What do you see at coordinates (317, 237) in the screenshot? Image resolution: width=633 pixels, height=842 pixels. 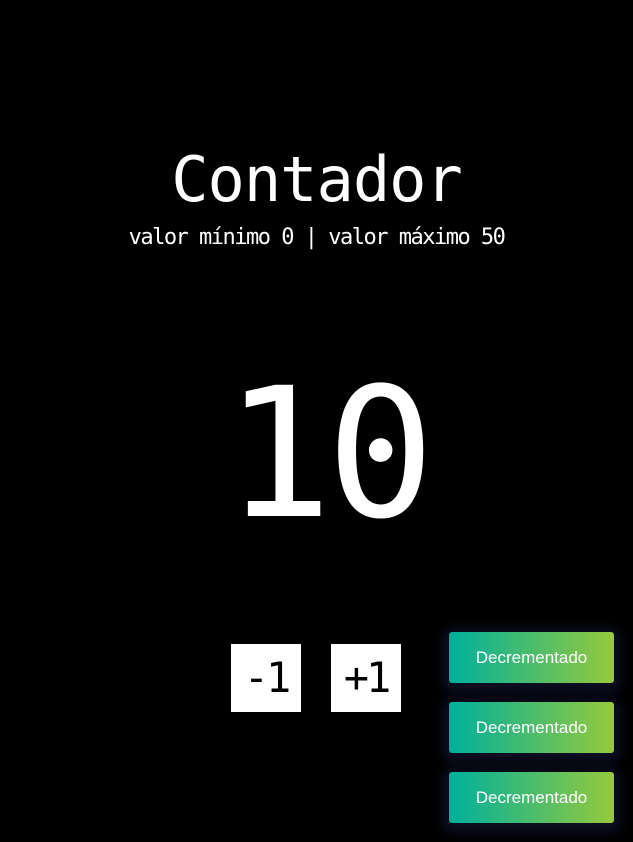 I see `range-subtitle: valor mínimo 0 | valor máximo 50` at bounding box center [317, 237].